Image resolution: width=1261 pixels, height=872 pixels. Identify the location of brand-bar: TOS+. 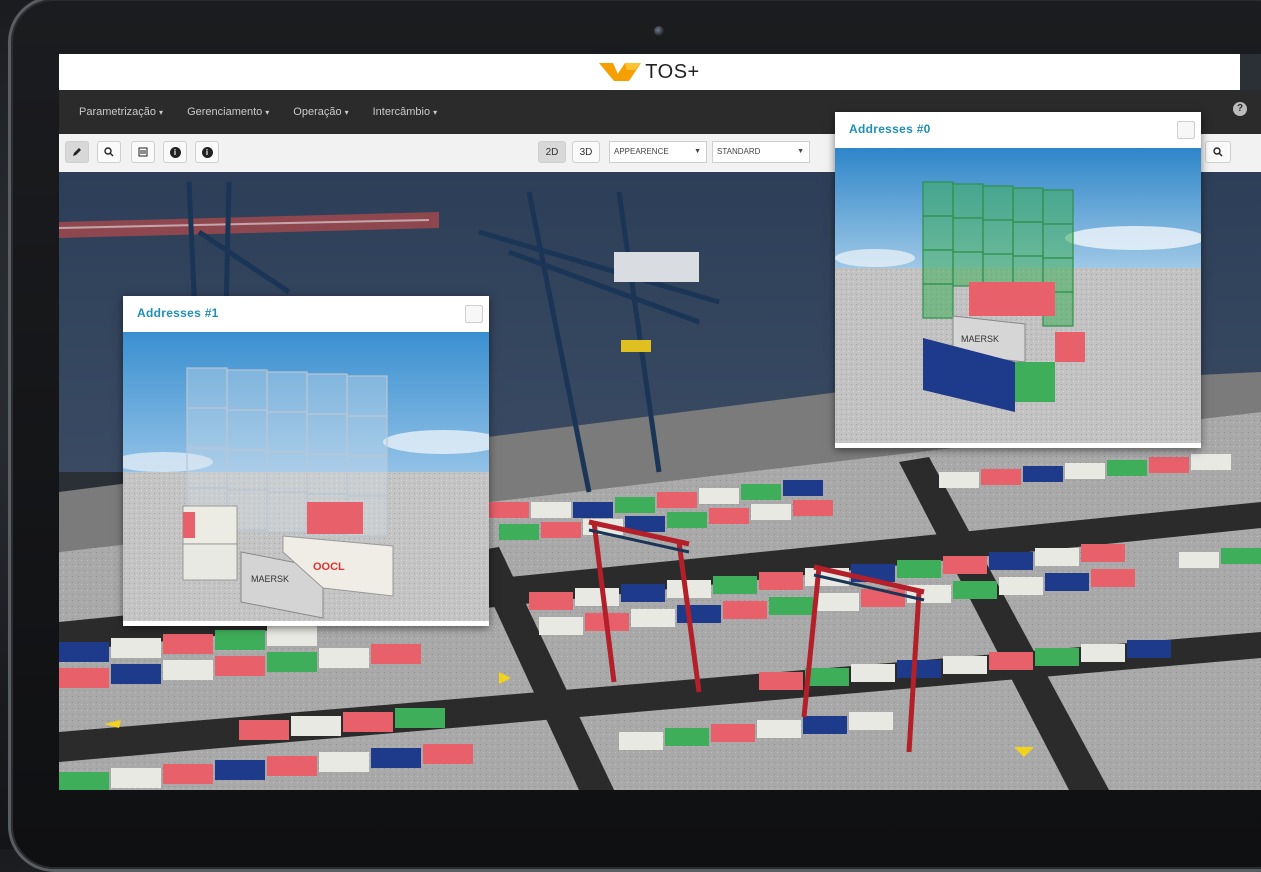
(649, 72).